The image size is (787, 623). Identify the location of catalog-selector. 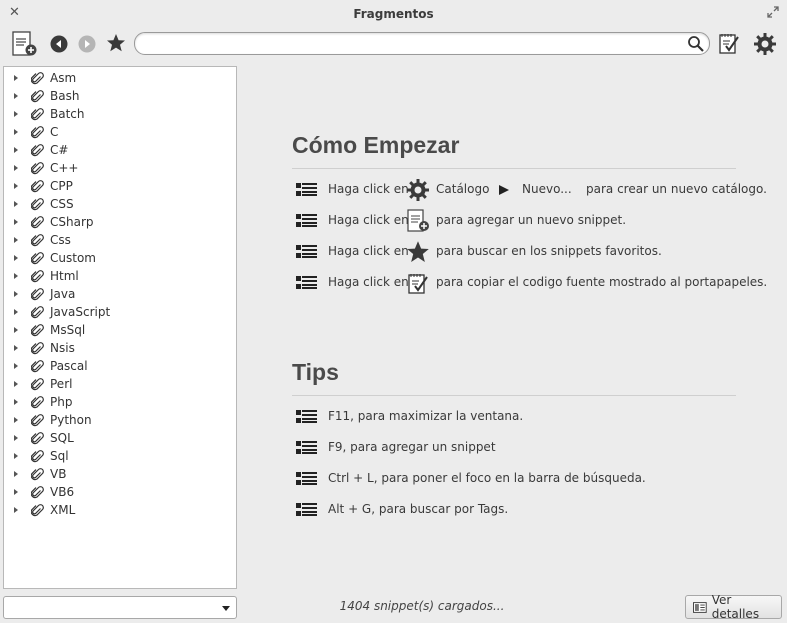
(120, 607).